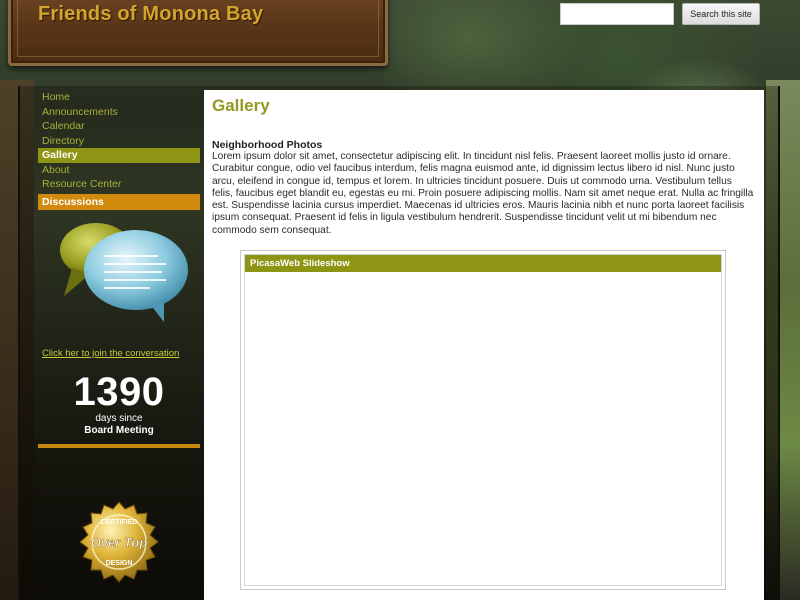 The width and height of the screenshot is (800, 600). What do you see at coordinates (119, 392) in the screenshot?
I see `days-counter: 1390` at bounding box center [119, 392].